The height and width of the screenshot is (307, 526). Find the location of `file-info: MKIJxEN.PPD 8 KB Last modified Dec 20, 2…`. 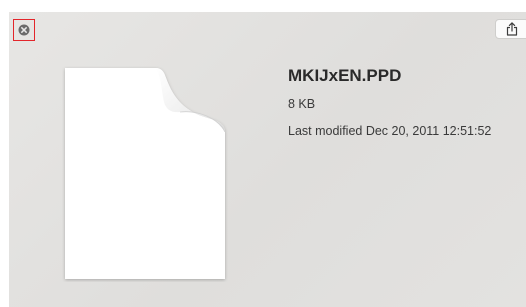

file-info: MKIJxEN.PPD 8 KB Last modified Dec 20, 2… is located at coordinates (389, 102).